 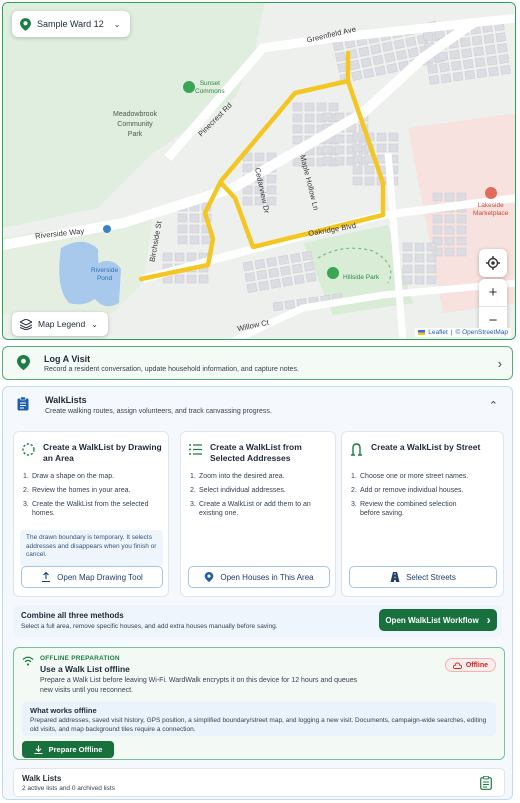 What do you see at coordinates (493, 292) in the screenshot?
I see `zoom-in-button: +` at bounding box center [493, 292].